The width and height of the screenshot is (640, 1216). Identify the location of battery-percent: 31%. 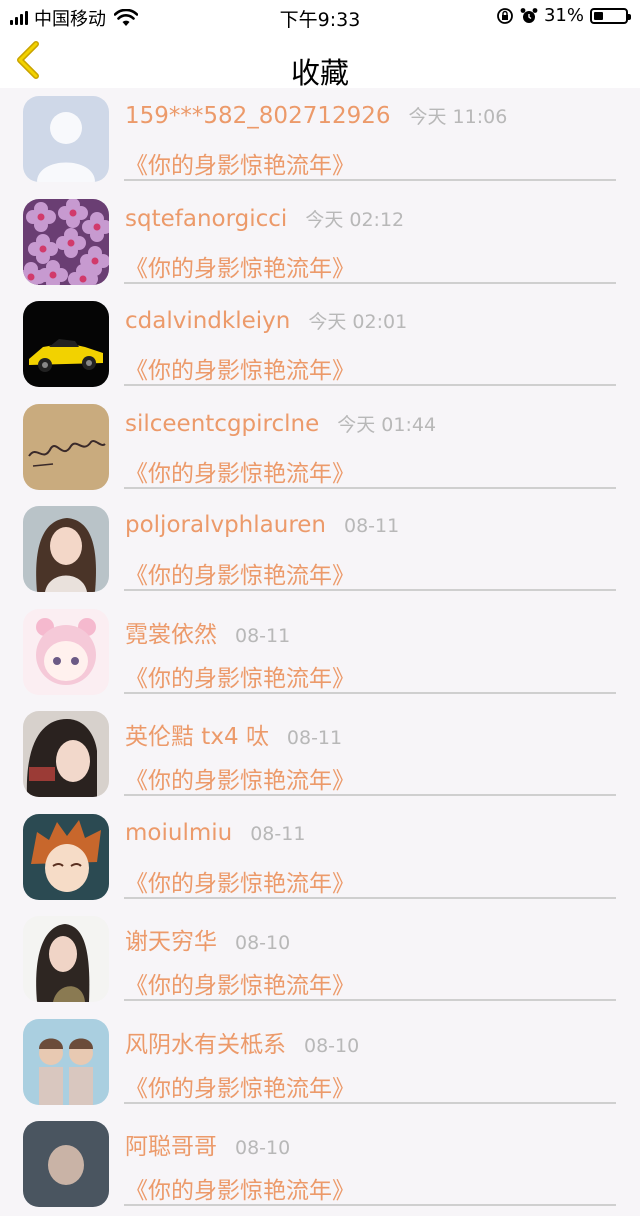
(563, 15).